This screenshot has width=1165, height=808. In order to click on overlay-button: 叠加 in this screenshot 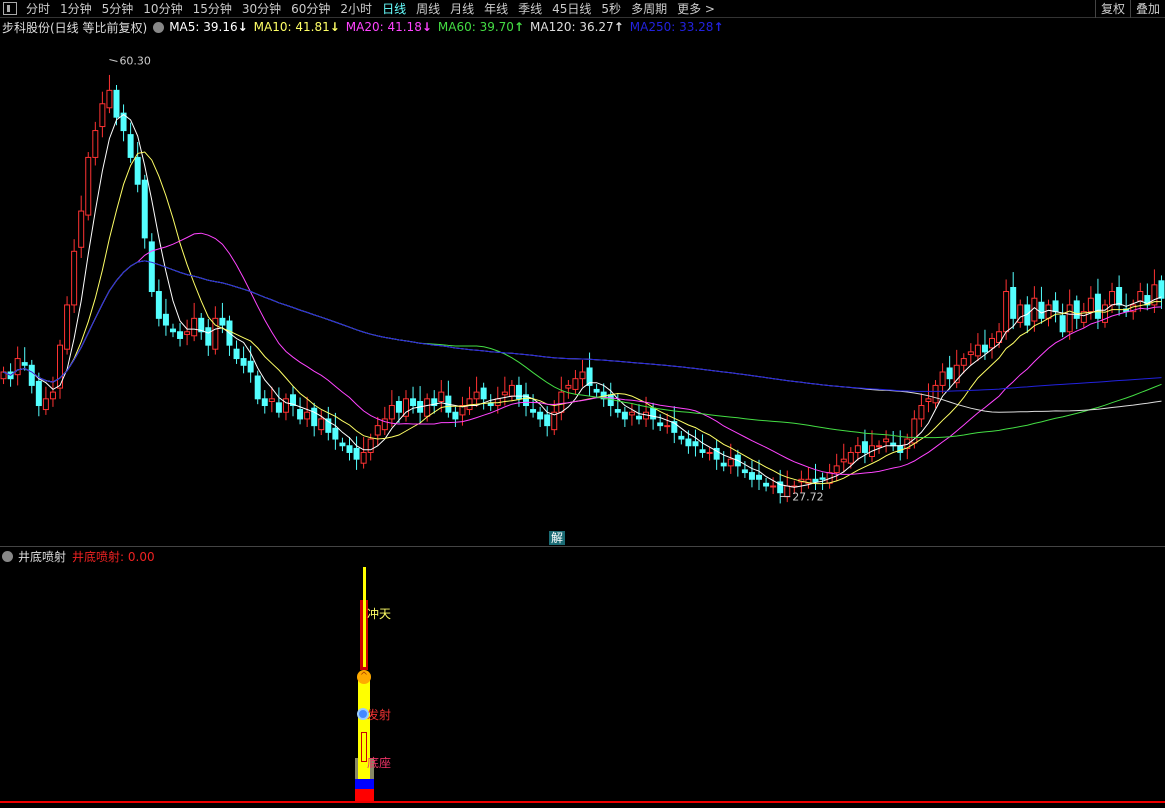, I will do `click(1147, 9)`.